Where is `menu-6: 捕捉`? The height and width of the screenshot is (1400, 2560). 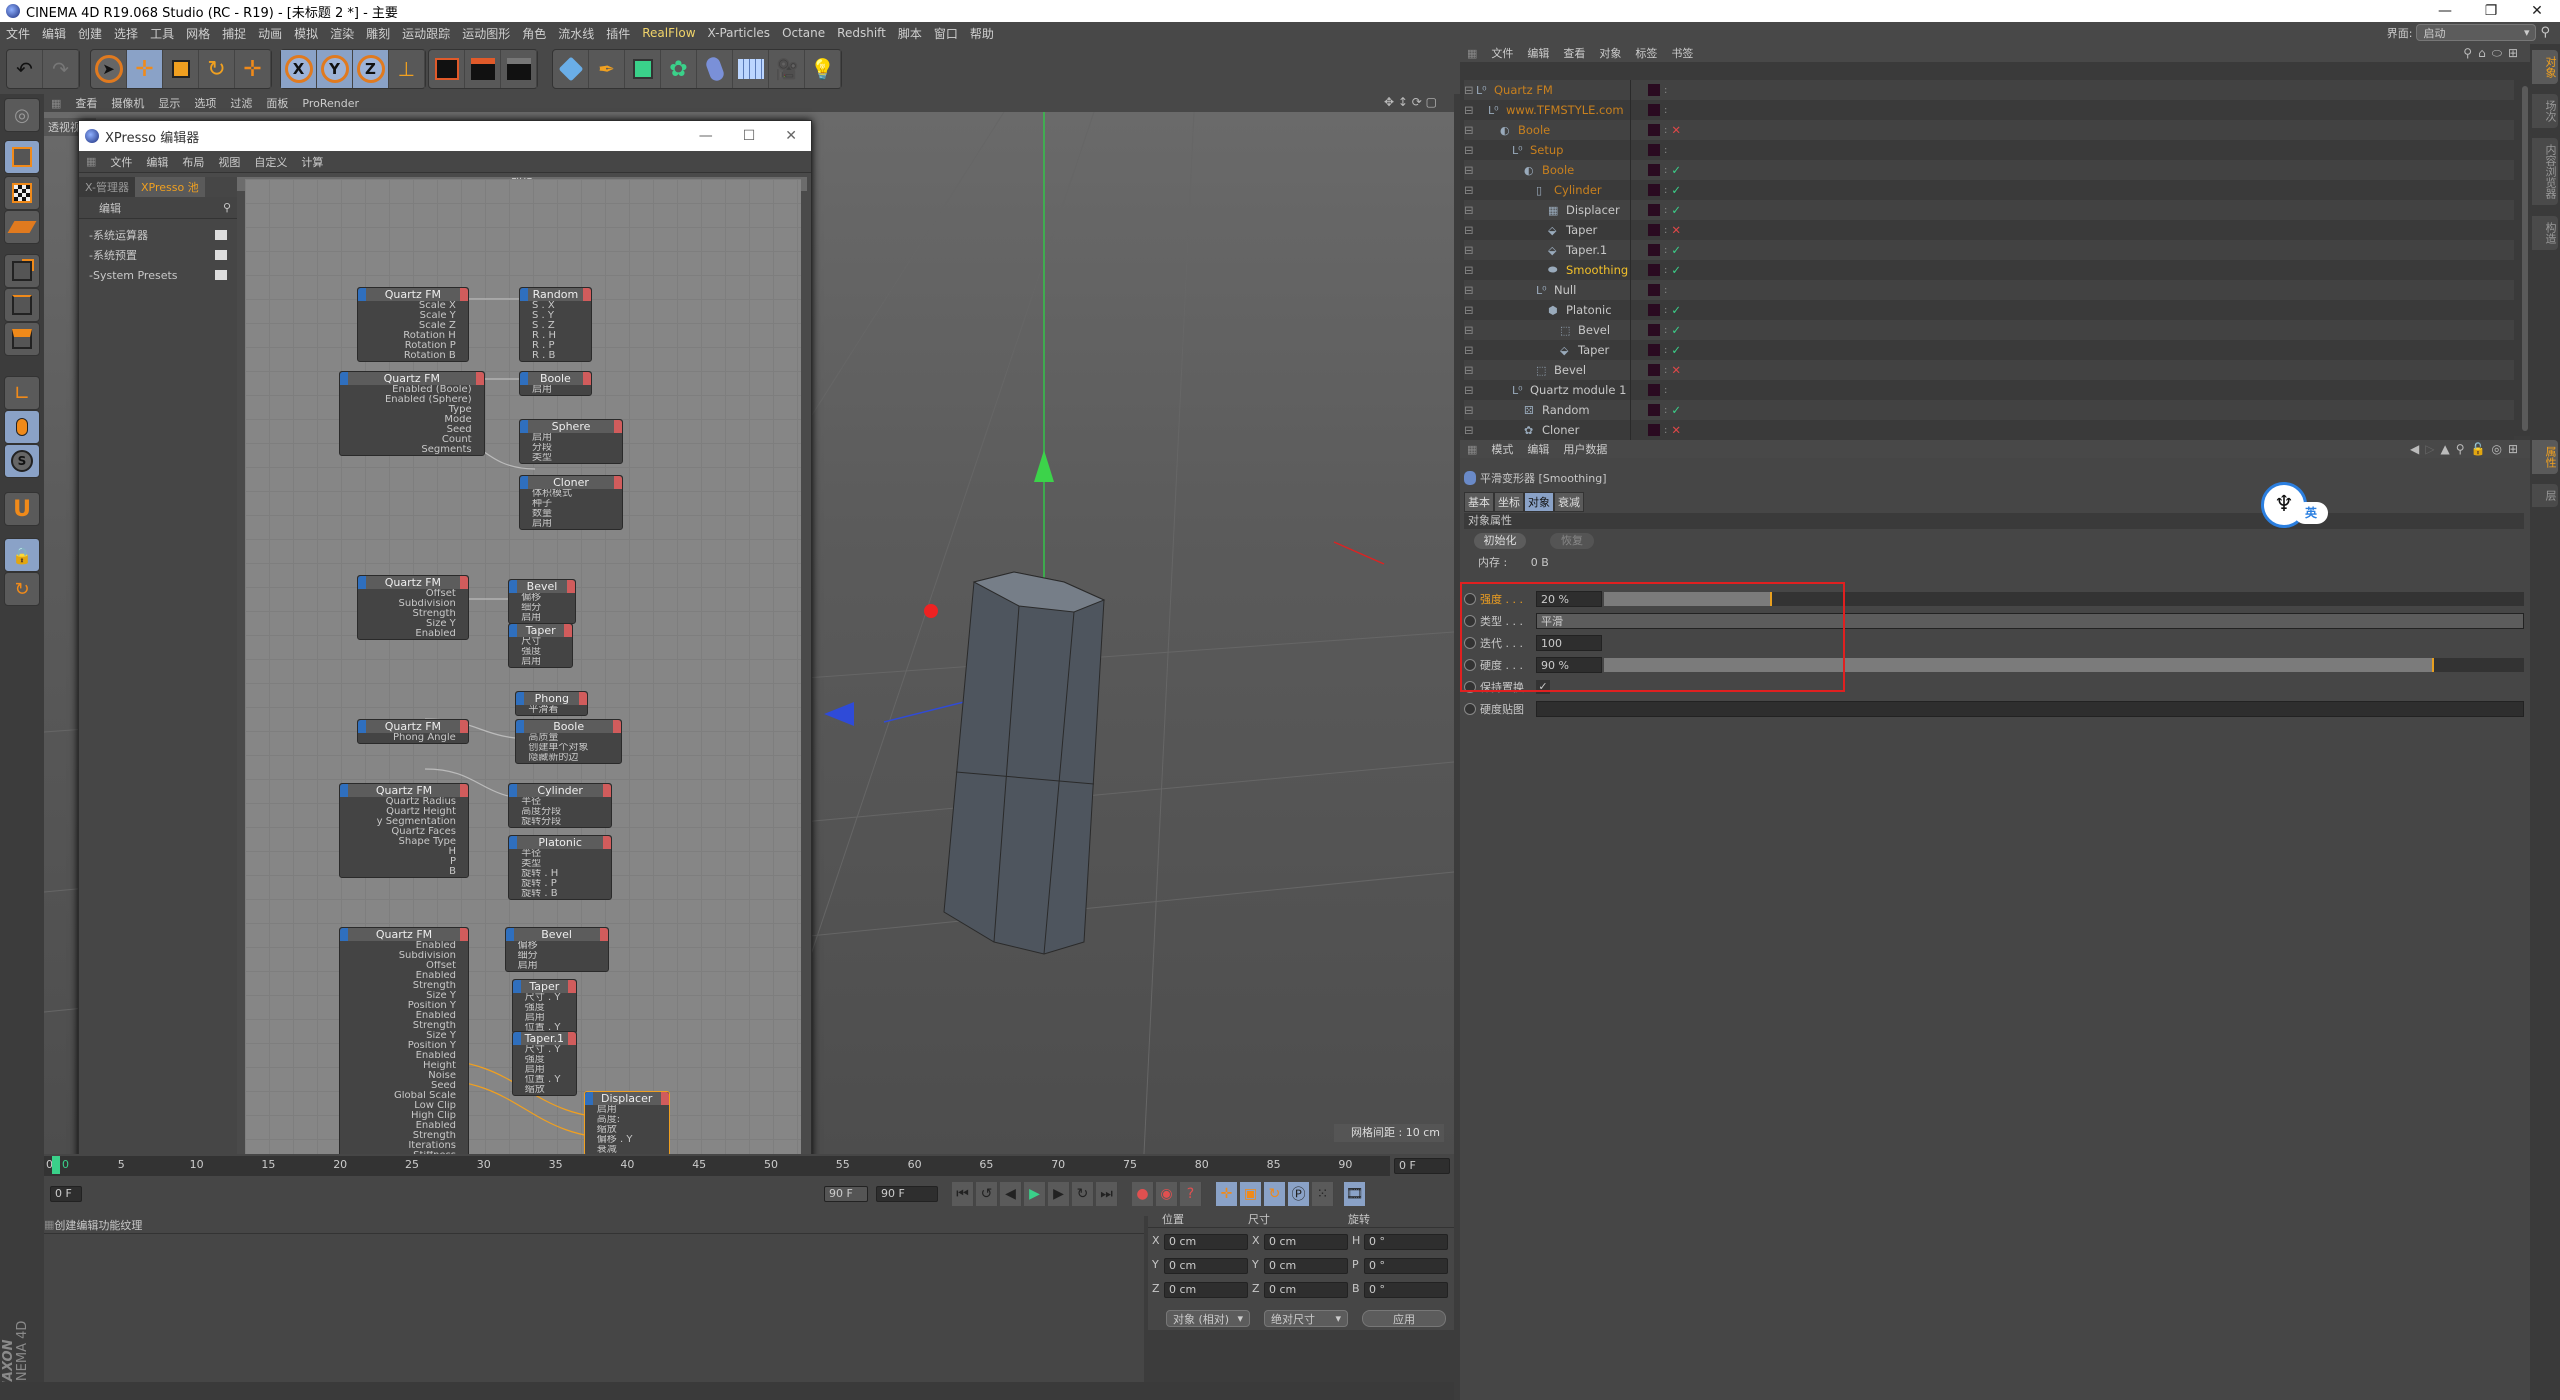 menu-6: 捕捉 is located at coordinates (234, 33).